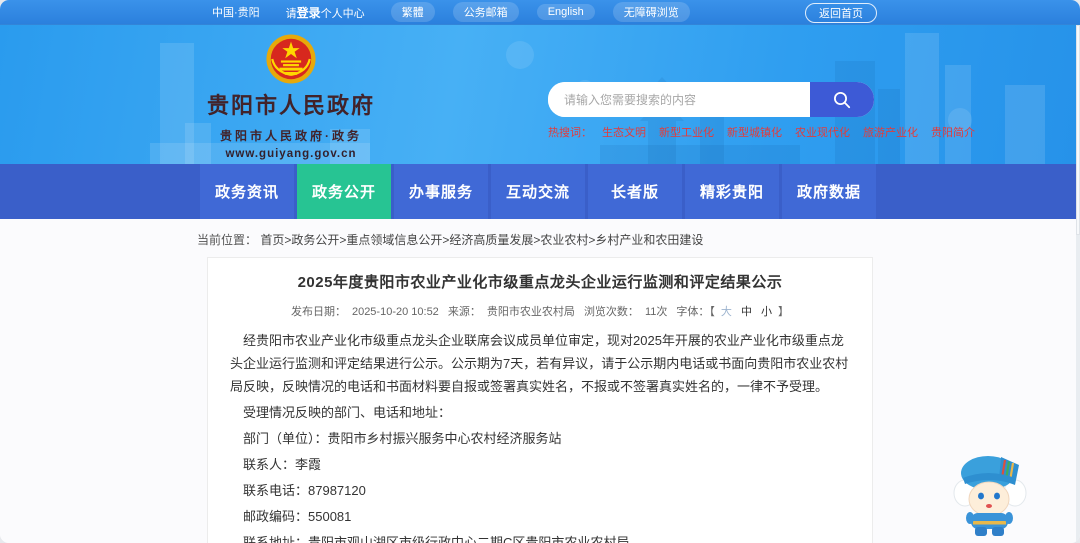  What do you see at coordinates (412, 12) in the screenshot?
I see `traditional-chinese-button: 繁體` at bounding box center [412, 12].